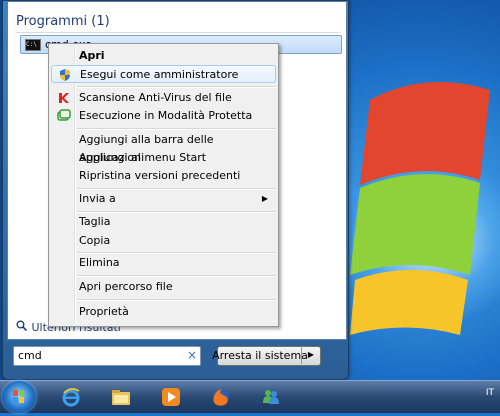 Image resolution: width=500 pixels, height=416 pixels. I want to click on clear-search-icon: ×, so click(192, 355).